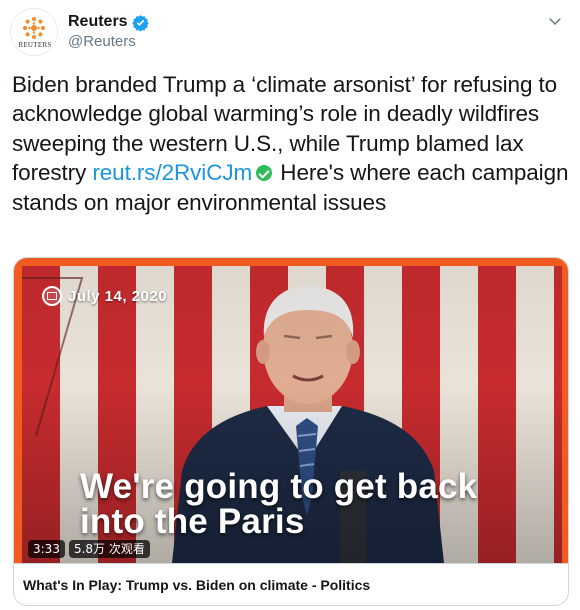 The height and width of the screenshot is (610, 580). I want to click on views-badge: 5.8万 次观看, so click(109, 549).